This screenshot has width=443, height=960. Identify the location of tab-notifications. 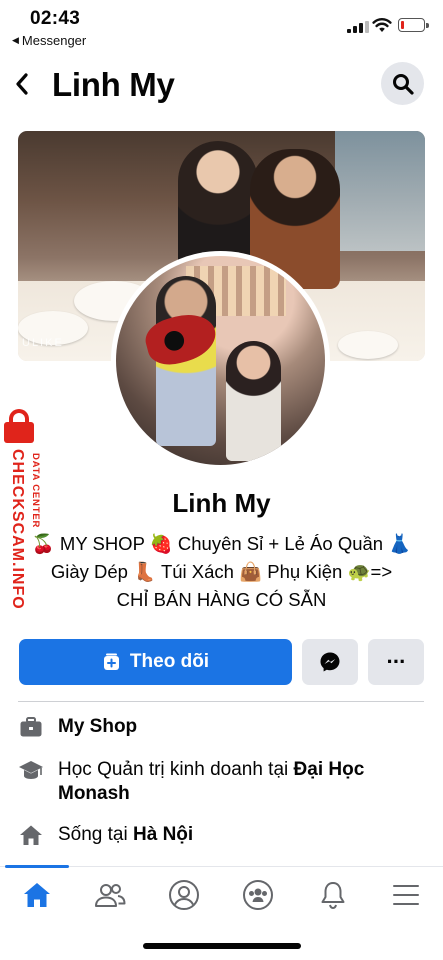
(333, 895).